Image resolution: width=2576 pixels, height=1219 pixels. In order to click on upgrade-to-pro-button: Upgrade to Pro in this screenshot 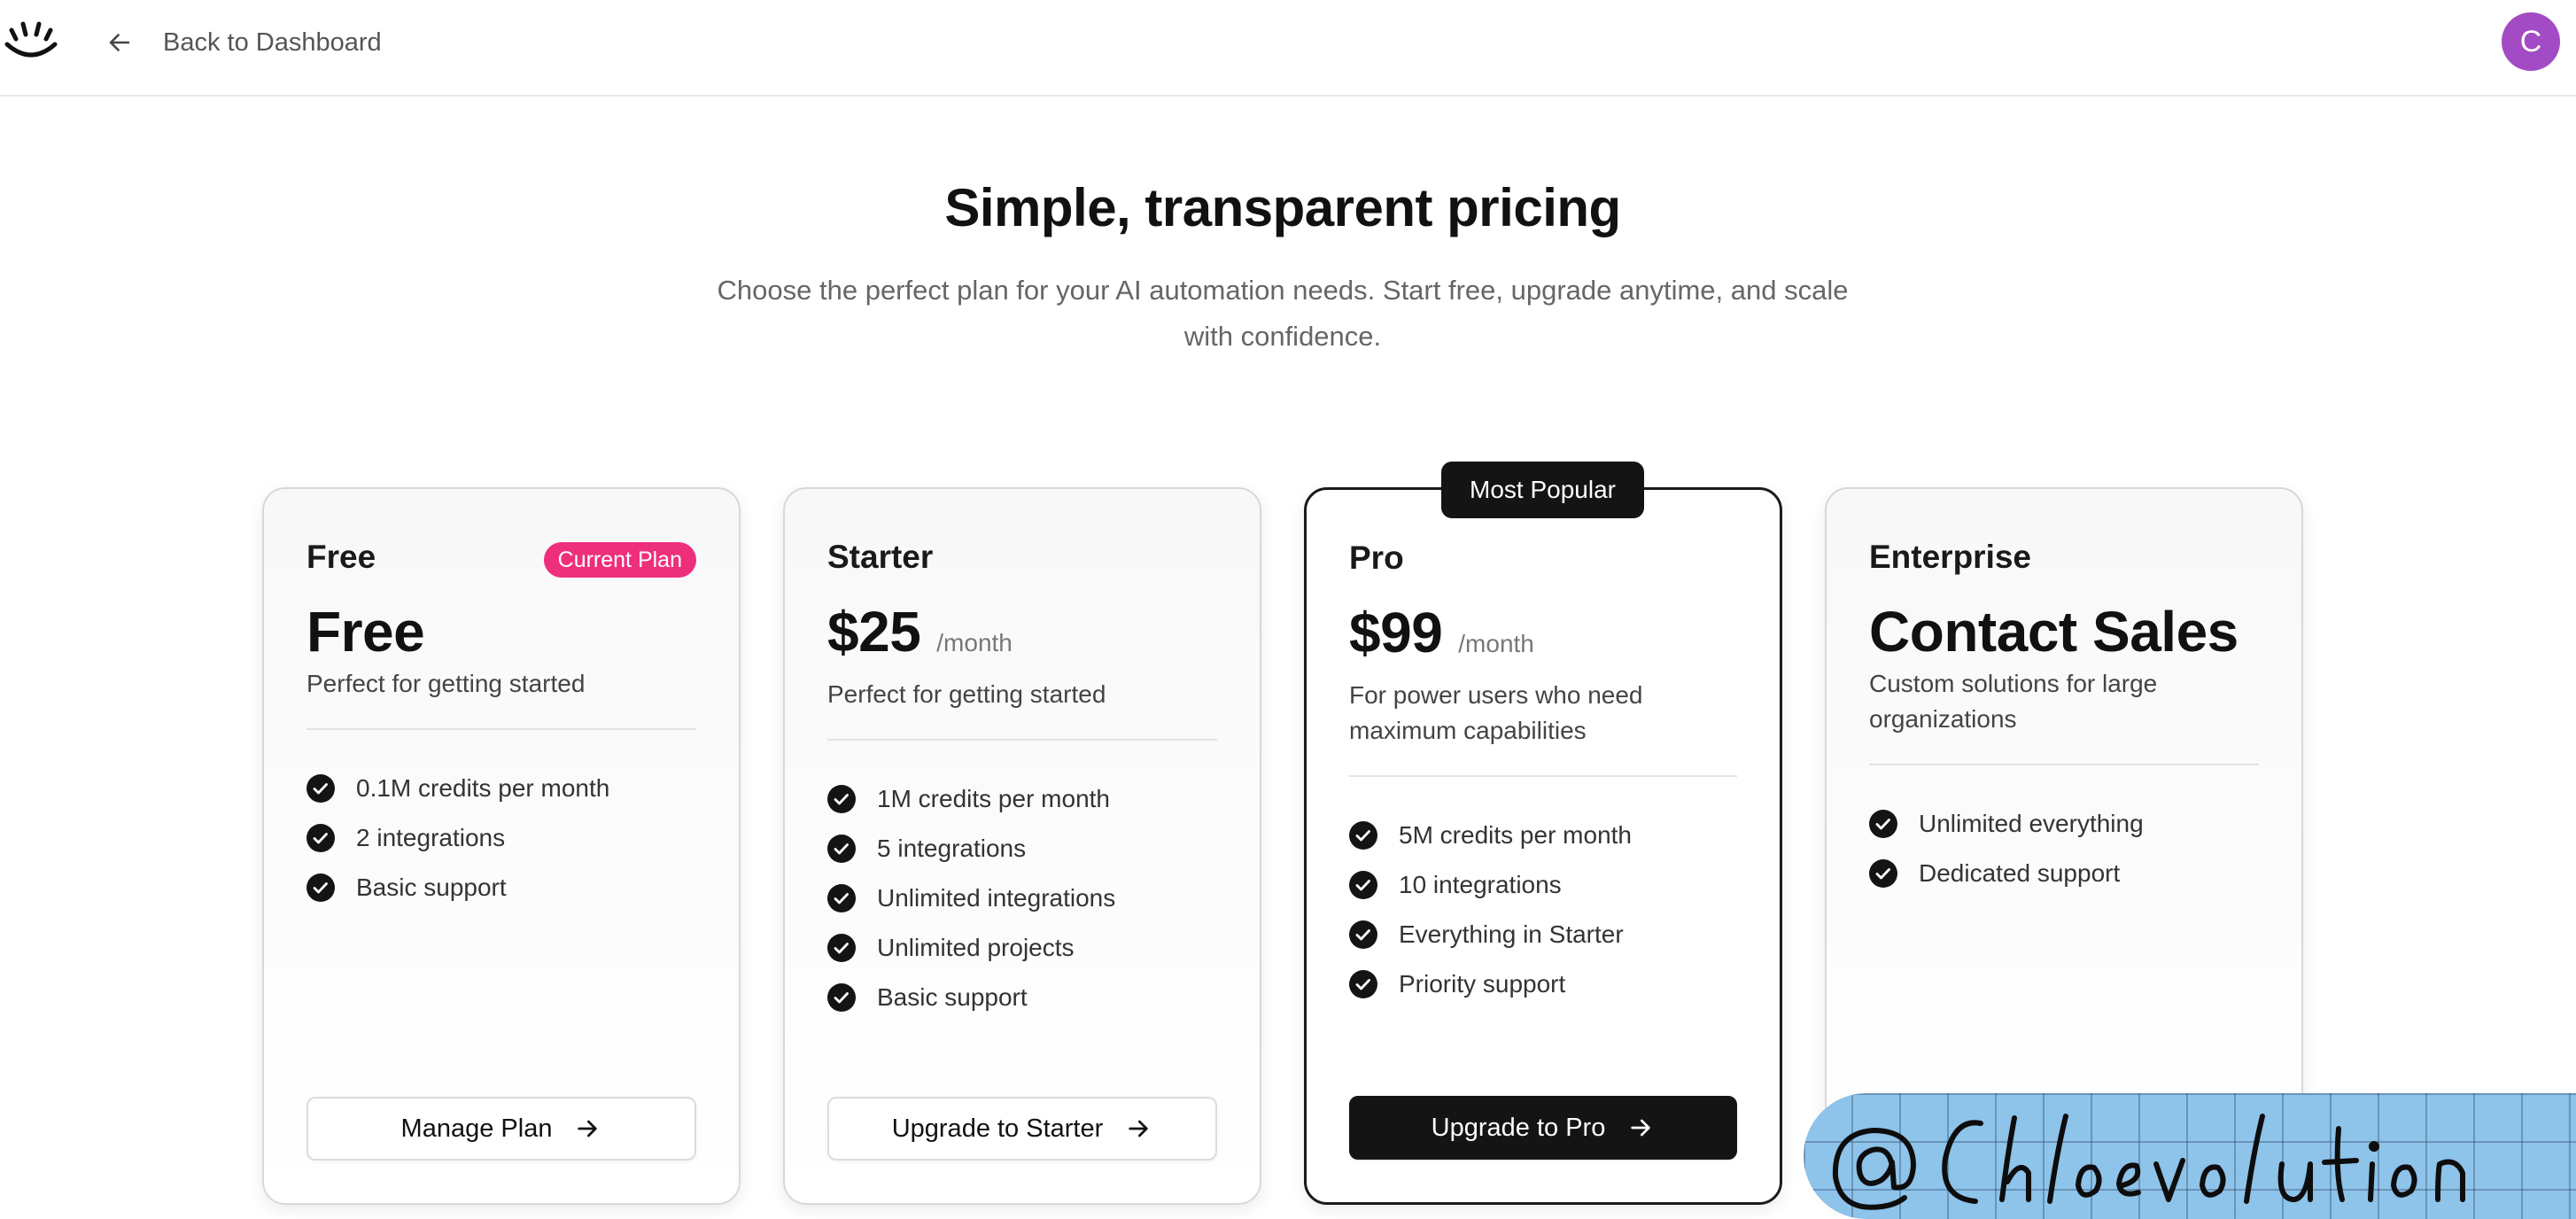, I will do `click(1543, 1128)`.